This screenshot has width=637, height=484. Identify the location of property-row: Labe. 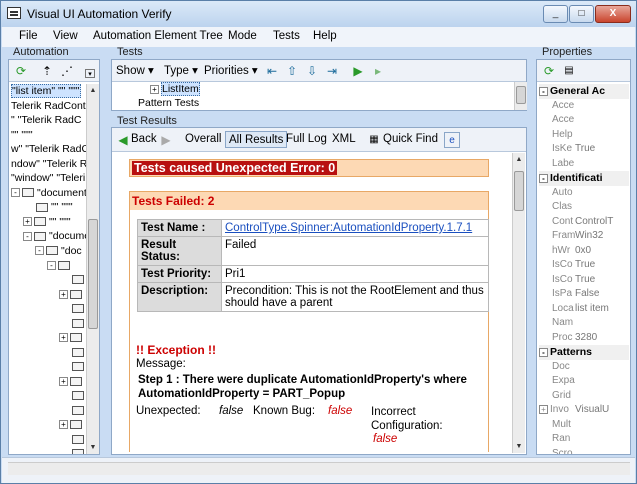
(584, 164).